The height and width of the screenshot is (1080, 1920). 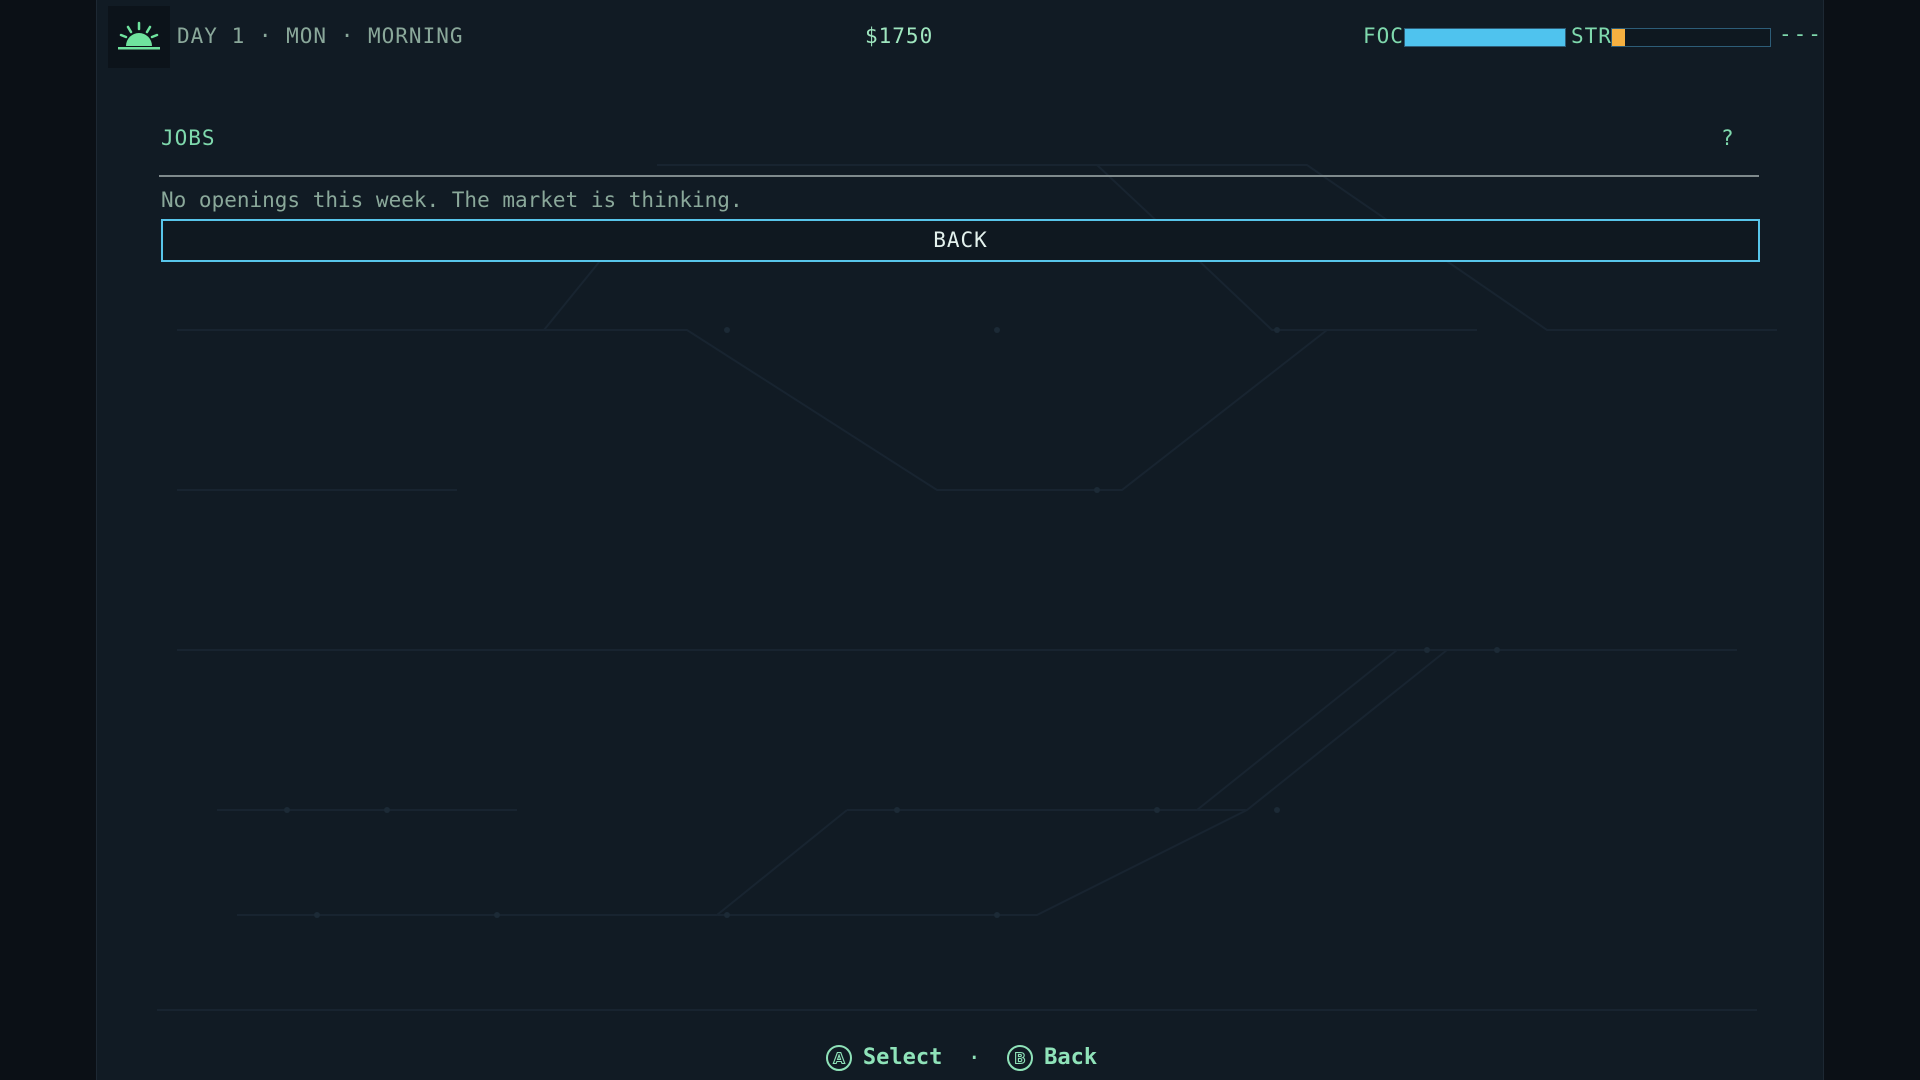 What do you see at coordinates (1691, 37) in the screenshot?
I see `stress-bar` at bounding box center [1691, 37].